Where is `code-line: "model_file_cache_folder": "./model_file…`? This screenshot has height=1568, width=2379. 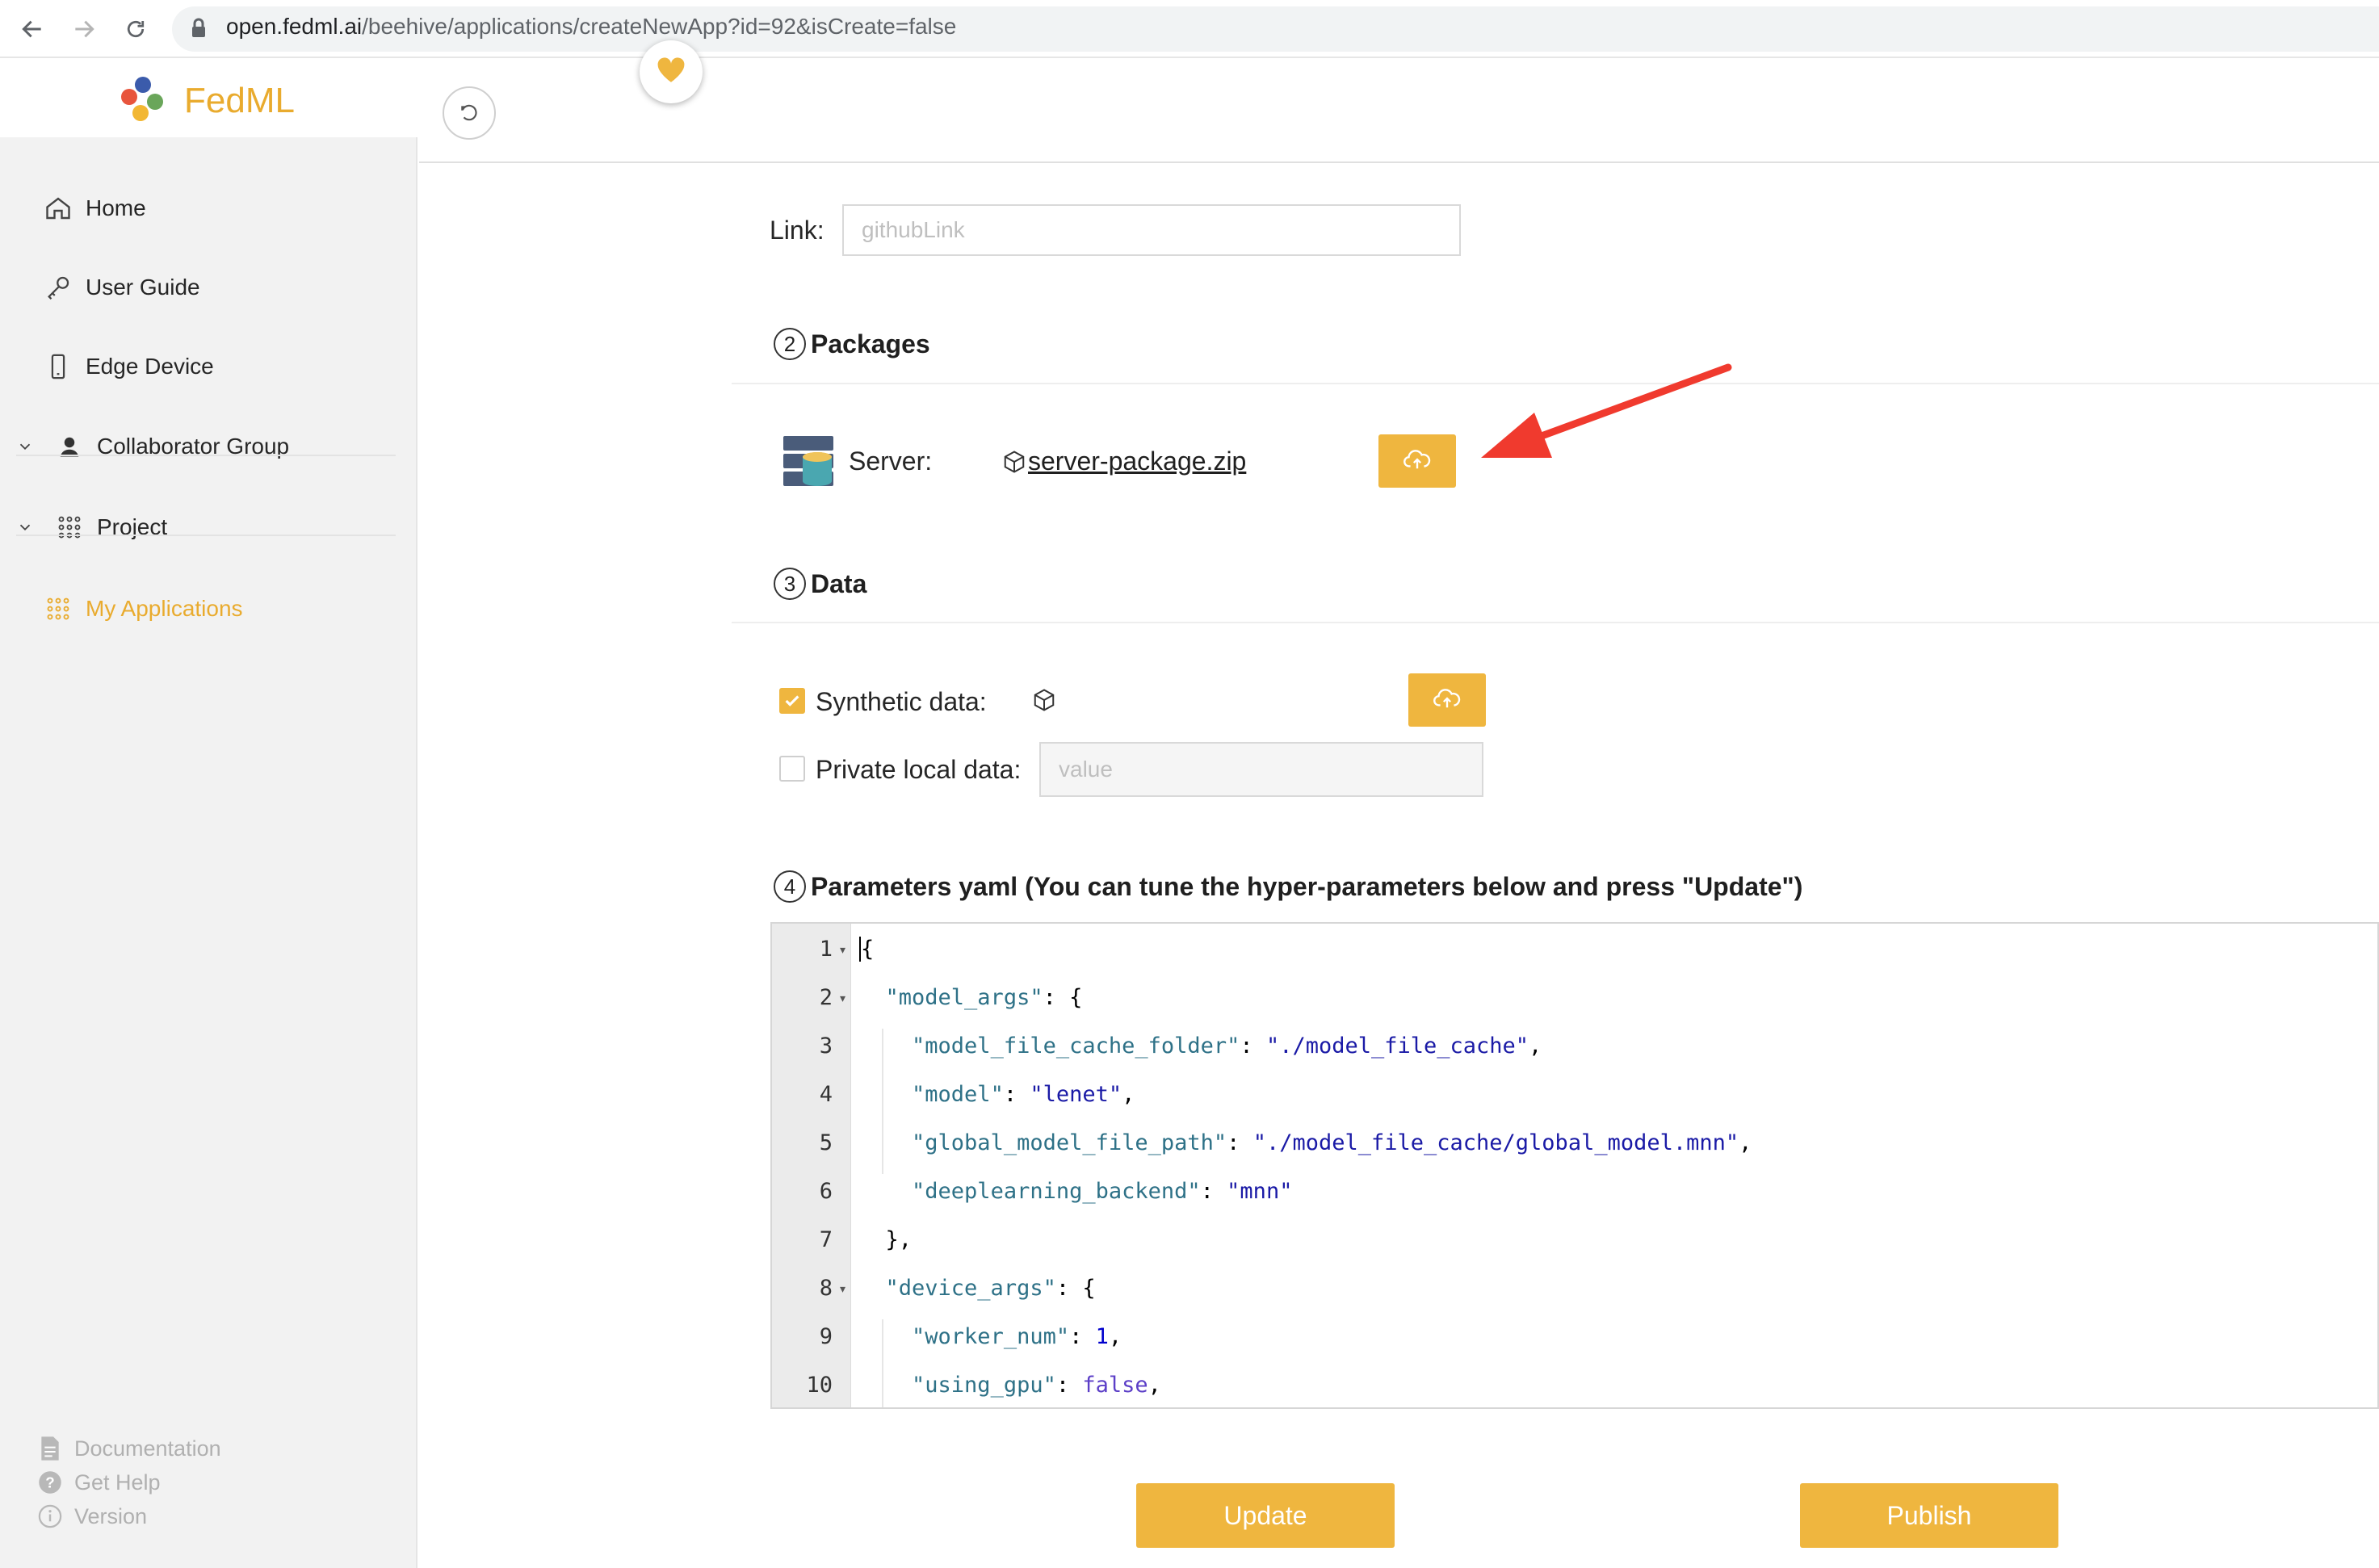
code-line: "model_file_cache_folder": "./model_file… is located at coordinates (1227, 1046).